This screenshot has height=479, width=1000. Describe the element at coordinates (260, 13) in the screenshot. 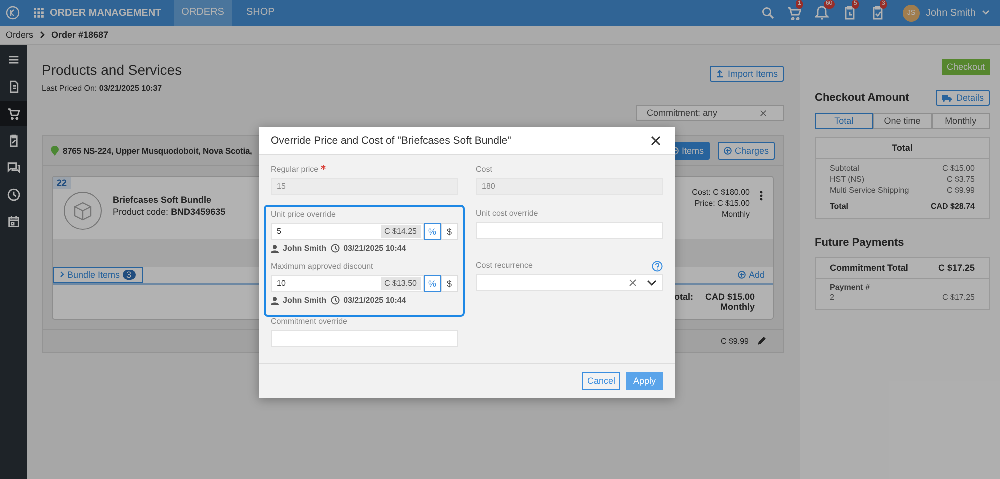

I see `nav-tab: SHOP` at that location.